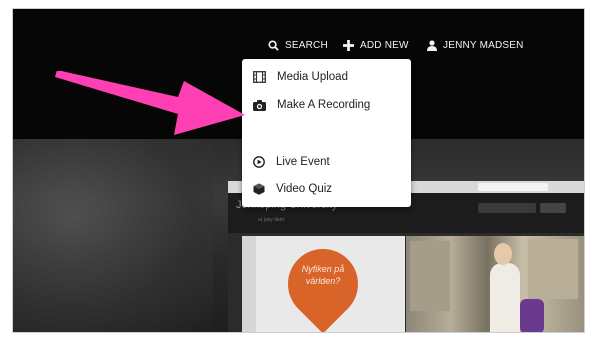  I want to click on menu-item-video-quiz: Video Quiz, so click(326, 189).